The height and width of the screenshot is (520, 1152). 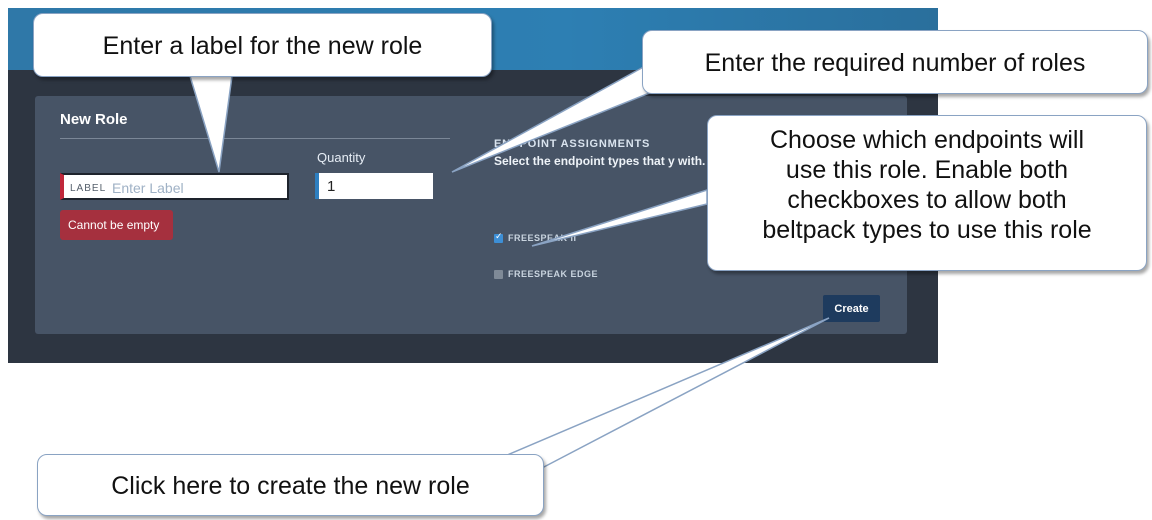 I want to click on endpoints-callout-line: checkboxes to allow both, so click(x=927, y=200).